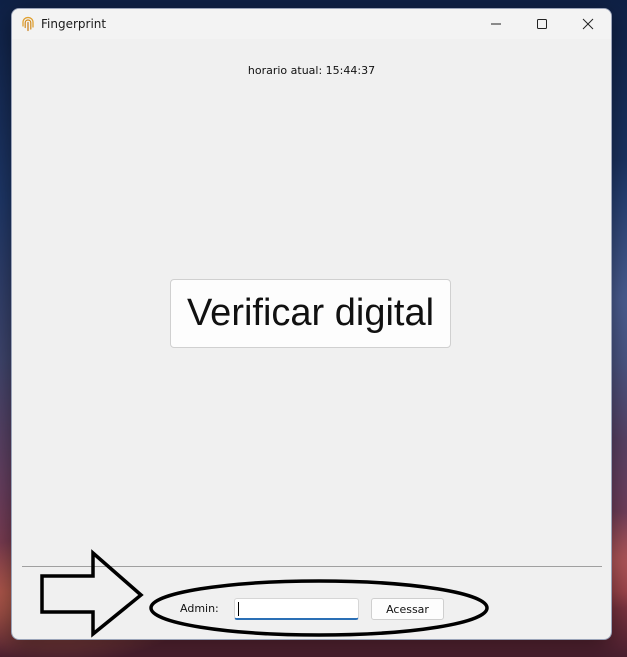  I want to click on maximize-icon, so click(542, 24).